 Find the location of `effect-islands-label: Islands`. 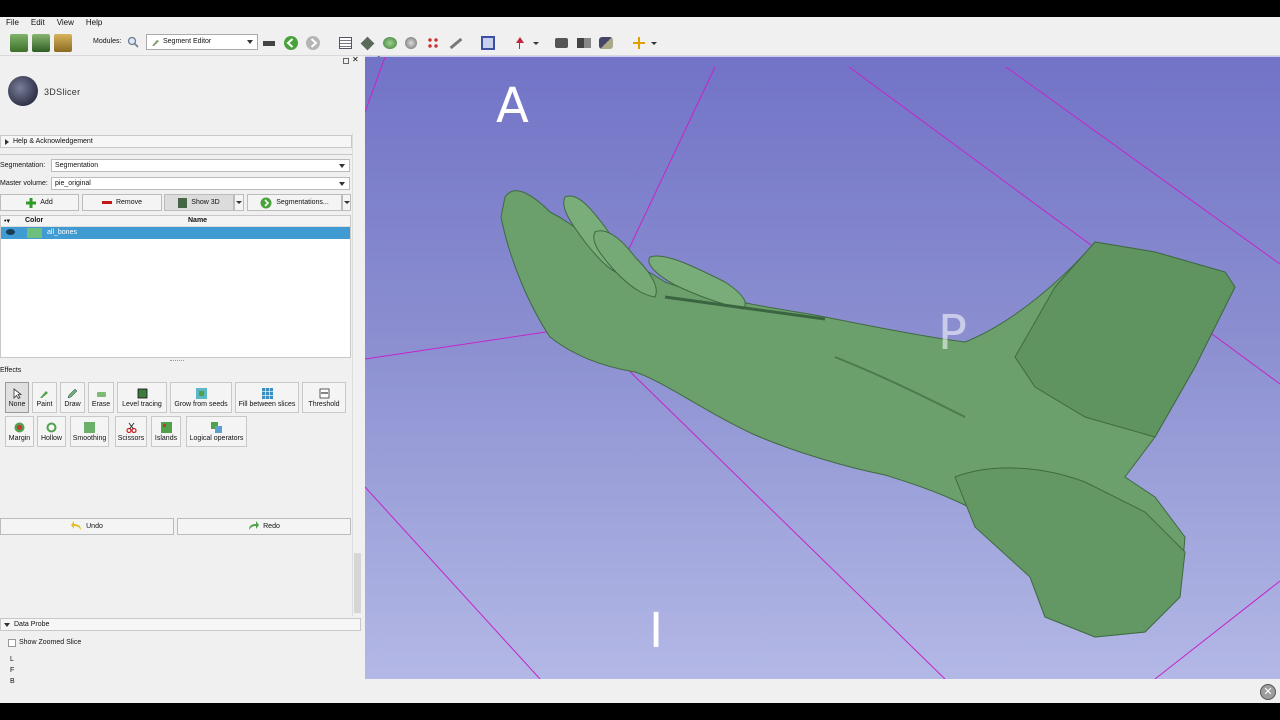

effect-islands-label: Islands is located at coordinates (166, 438).